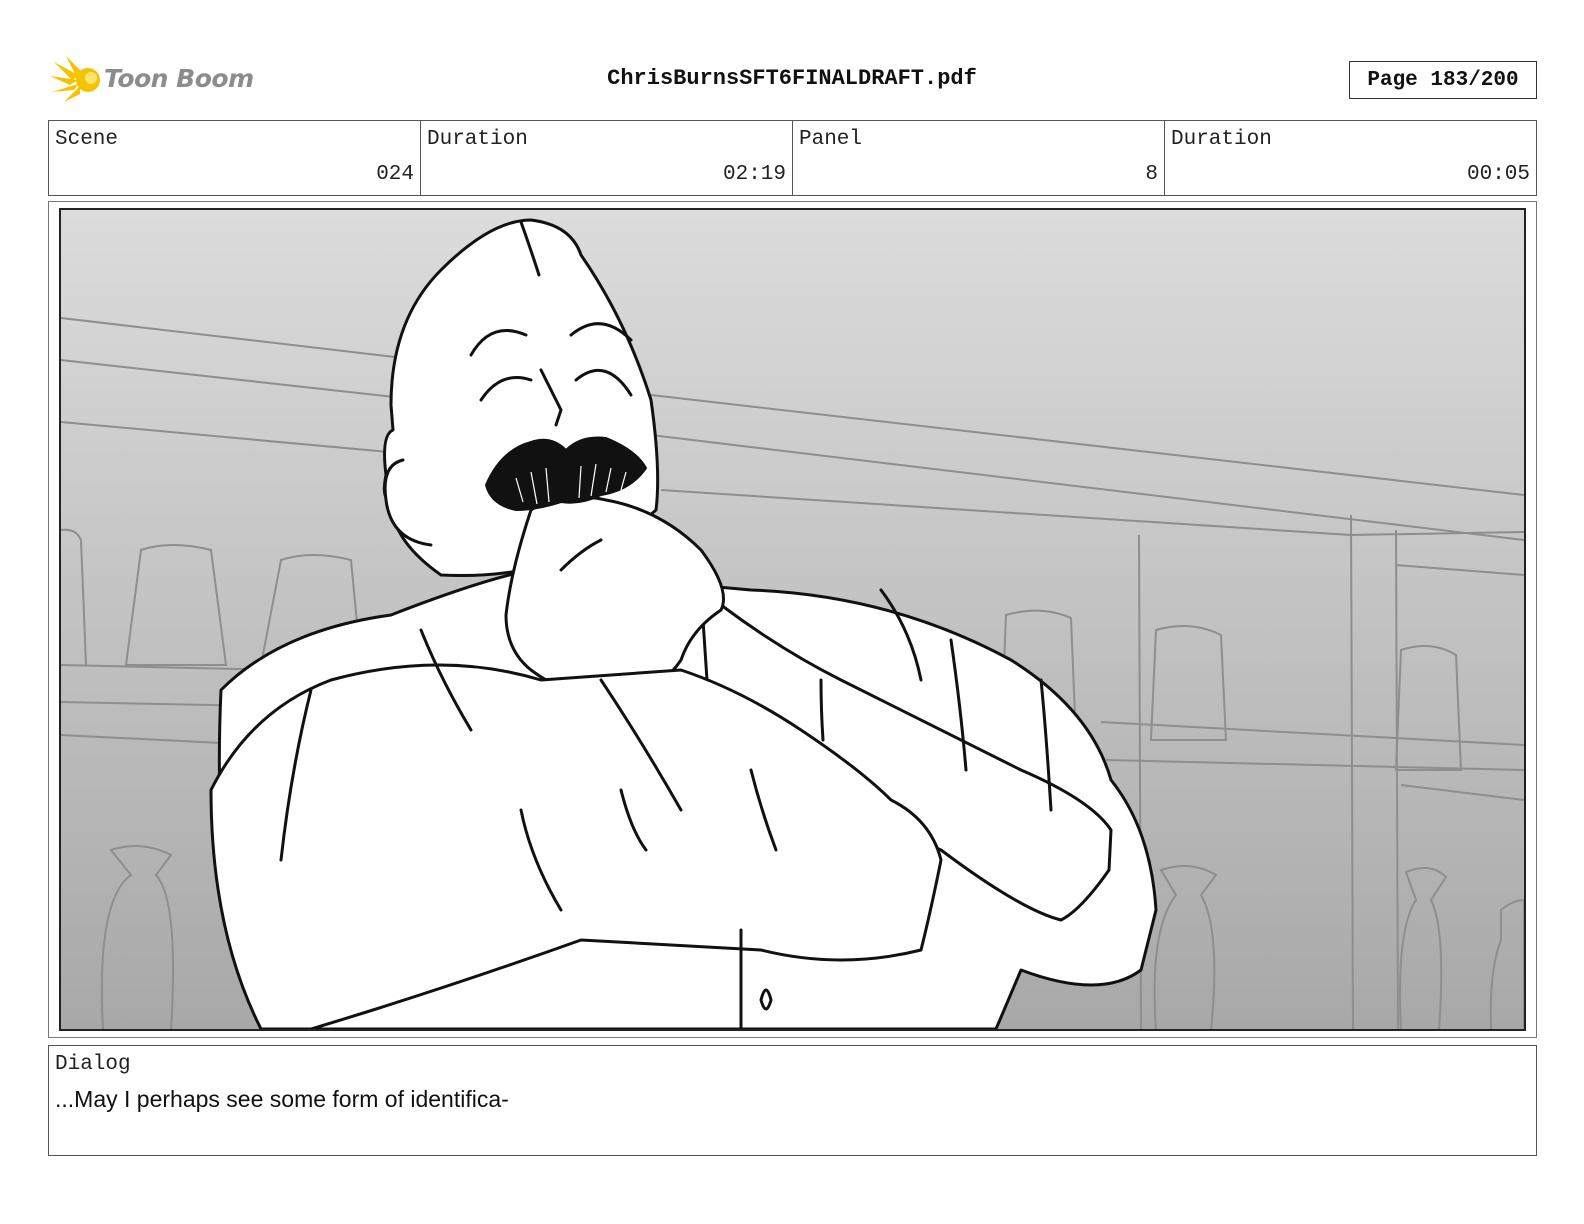  Describe the element at coordinates (235, 158) in the screenshot. I see `scene-cell: Scene 024` at that location.